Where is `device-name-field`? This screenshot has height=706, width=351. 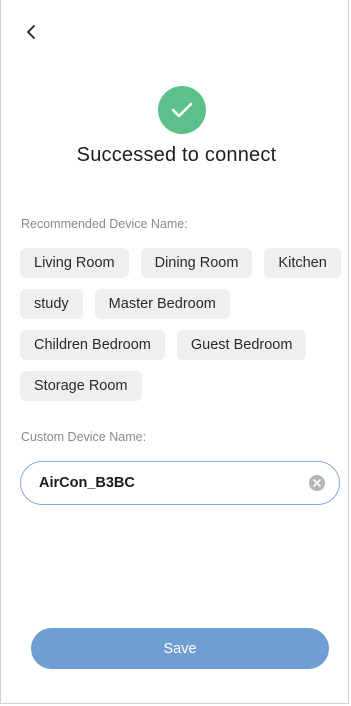 device-name-field is located at coordinates (180, 483).